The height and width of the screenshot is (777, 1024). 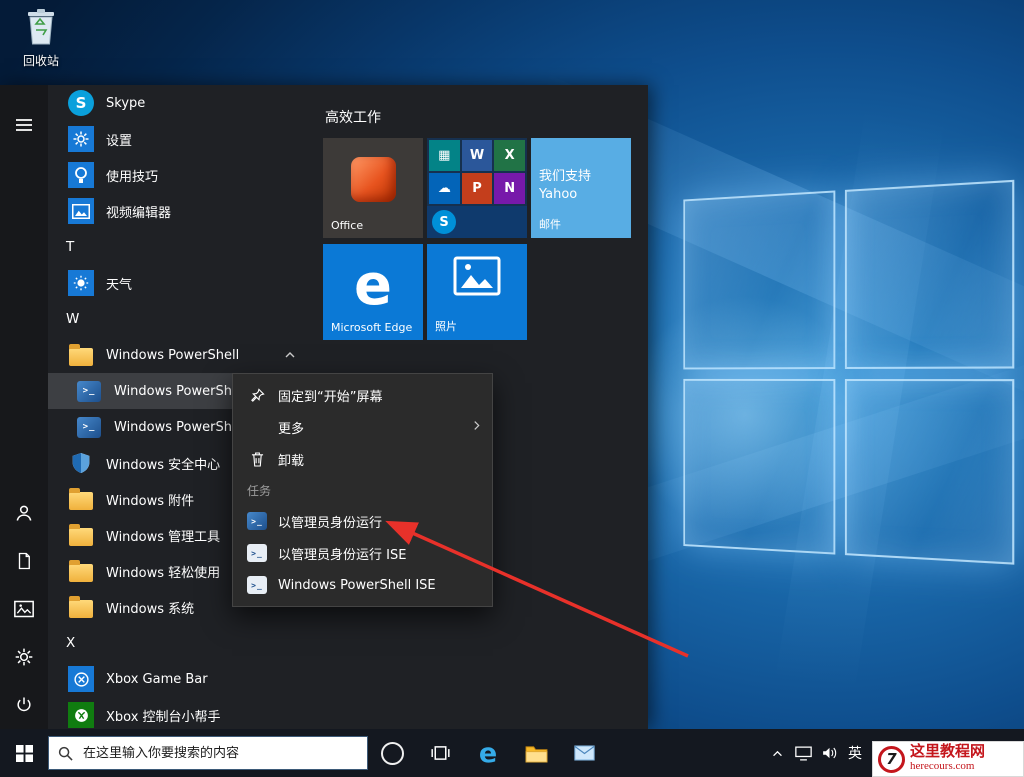 I want to click on context-item-run-as-admin-ise: >_ 以管理员身份运行 ISE, so click(x=362, y=553).